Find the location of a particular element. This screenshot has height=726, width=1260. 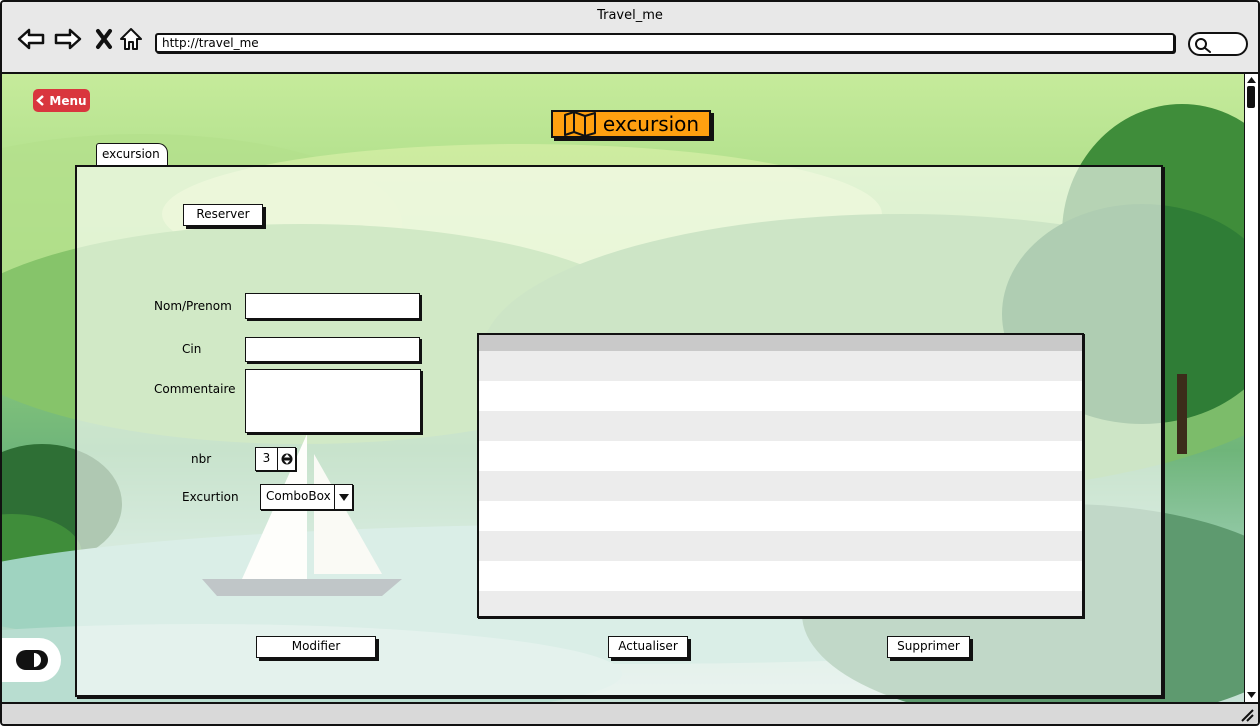

menu-button: Menu is located at coordinates (61, 100).